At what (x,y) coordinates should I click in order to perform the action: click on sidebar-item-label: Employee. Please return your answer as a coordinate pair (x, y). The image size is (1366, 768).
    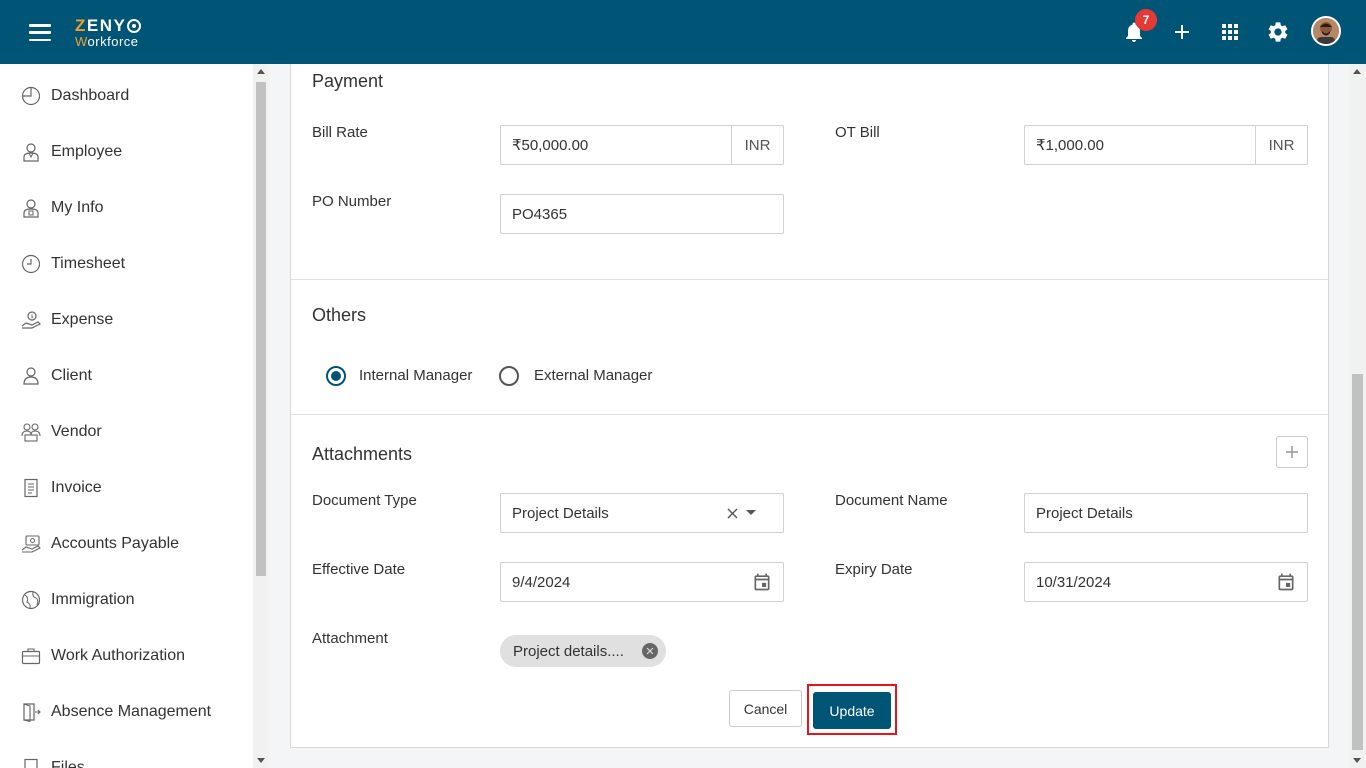
    Looking at the image, I should click on (87, 151).